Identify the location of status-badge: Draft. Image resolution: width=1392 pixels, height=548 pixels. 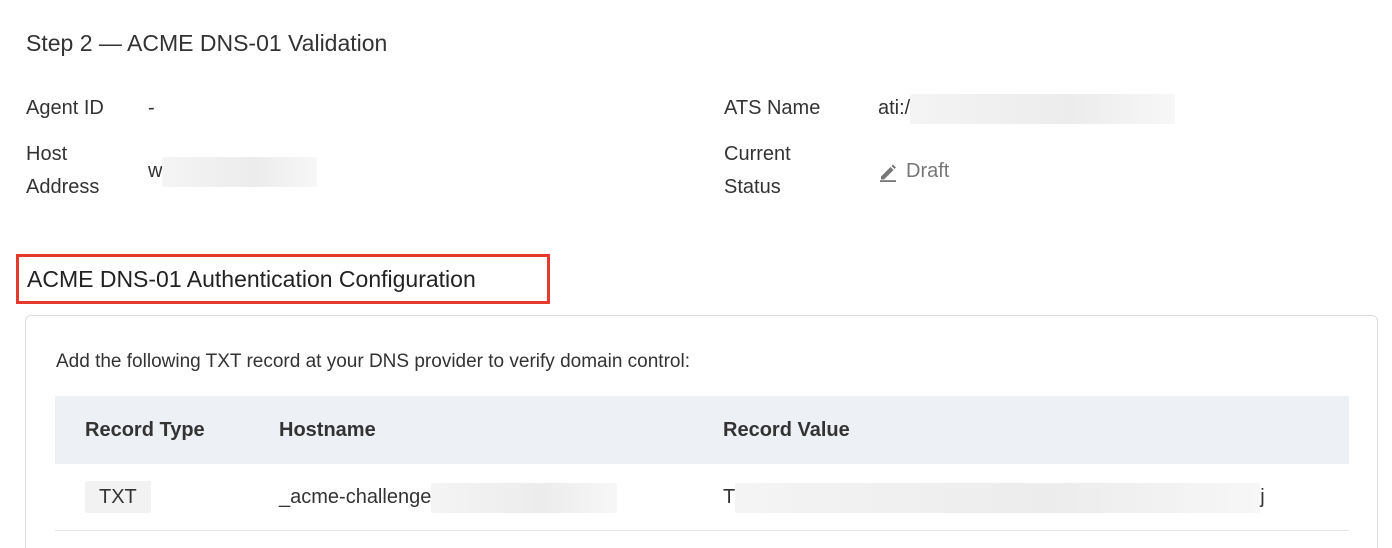
(913, 171).